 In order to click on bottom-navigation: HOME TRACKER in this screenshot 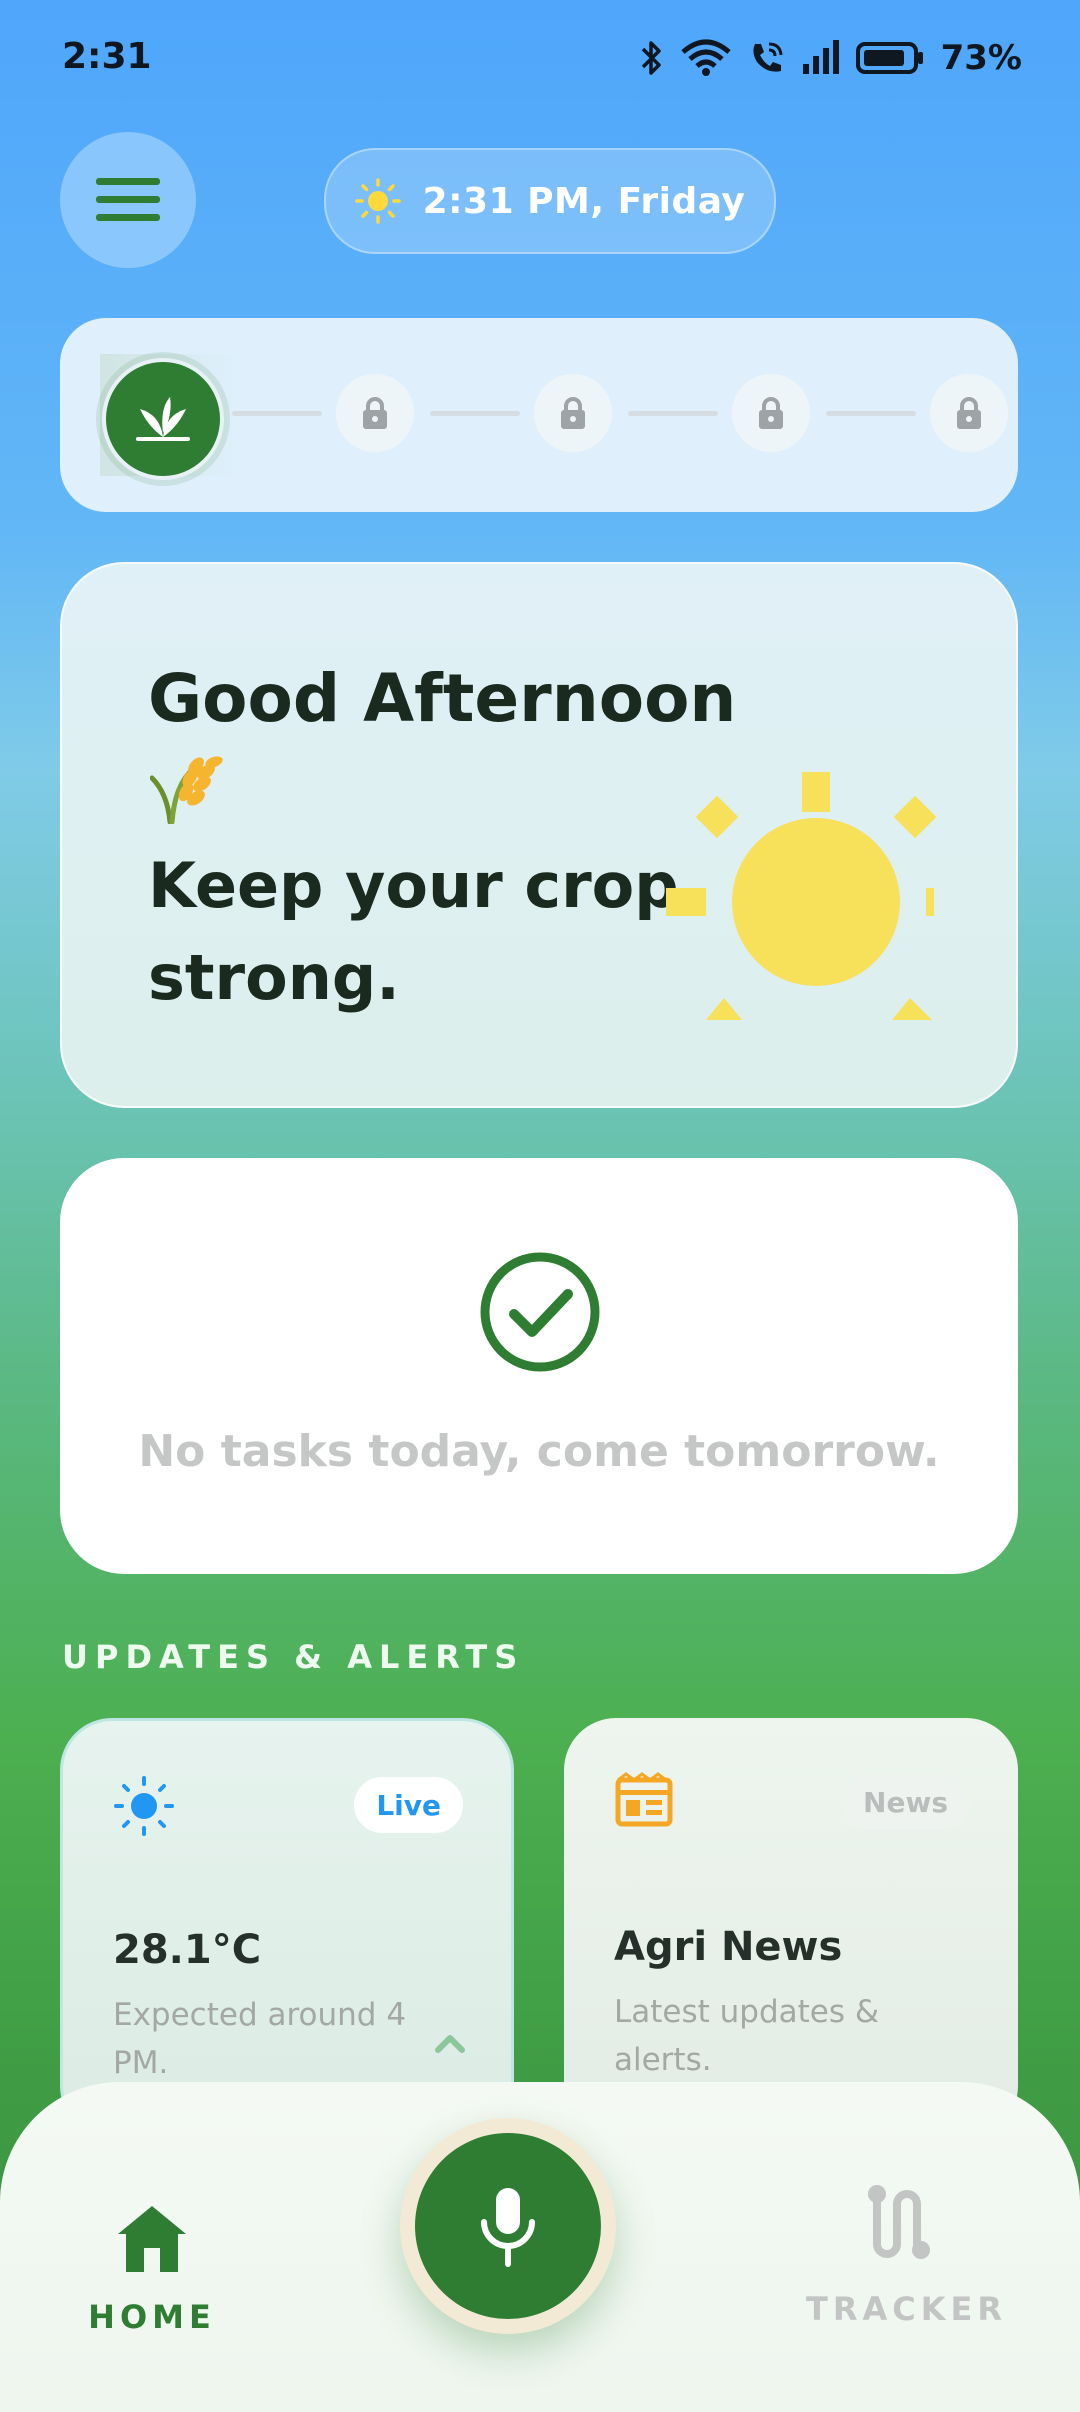, I will do `click(540, 2247)`.